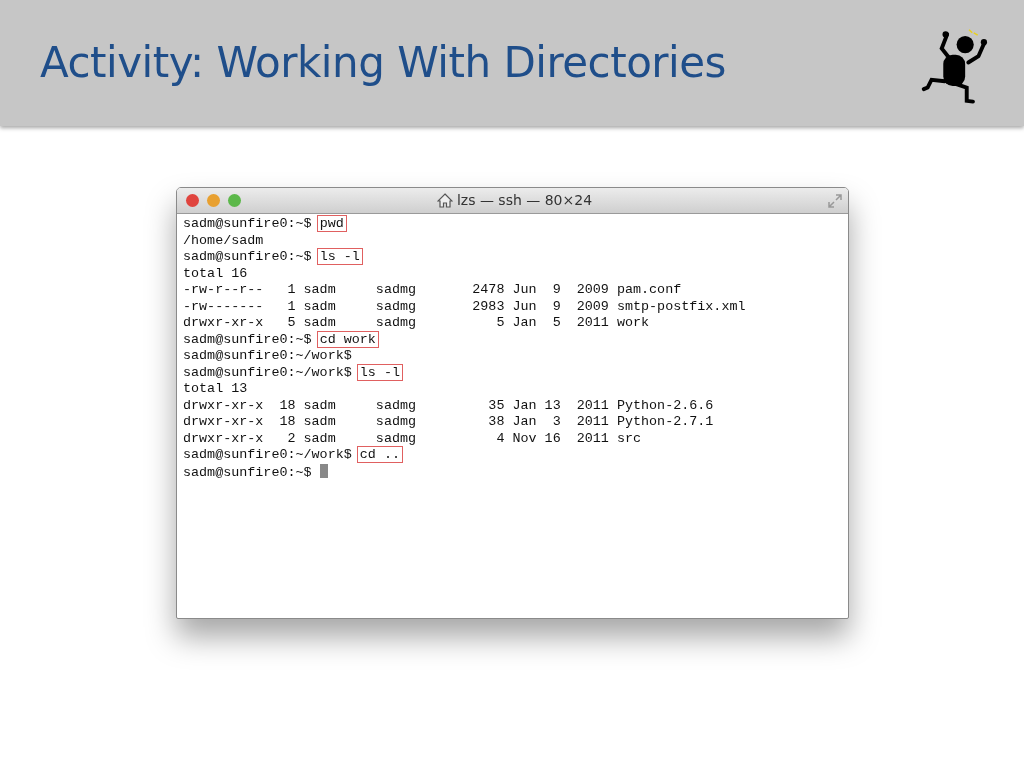 The image size is (1024, 768). I want to click on terminal-output-line: drwxr-xr-x 18 sadm sadmg 35 Jan 13 2011 Python-2.6.6, so click(448, 405).